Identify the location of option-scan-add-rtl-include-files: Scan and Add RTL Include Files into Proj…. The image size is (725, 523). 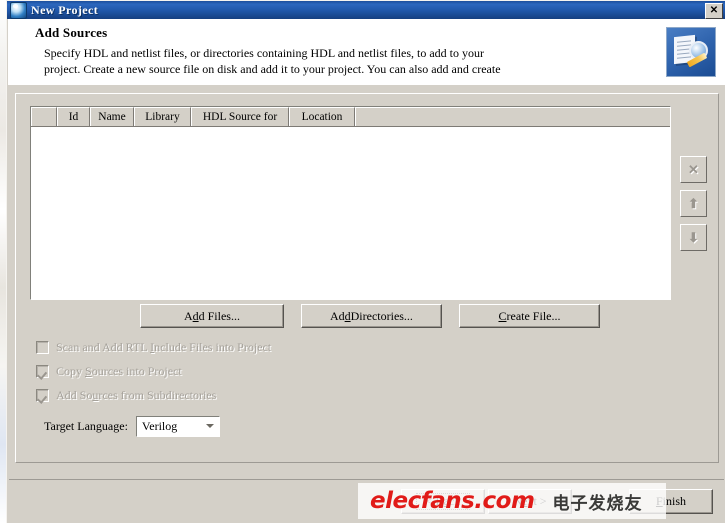
(153, 347).